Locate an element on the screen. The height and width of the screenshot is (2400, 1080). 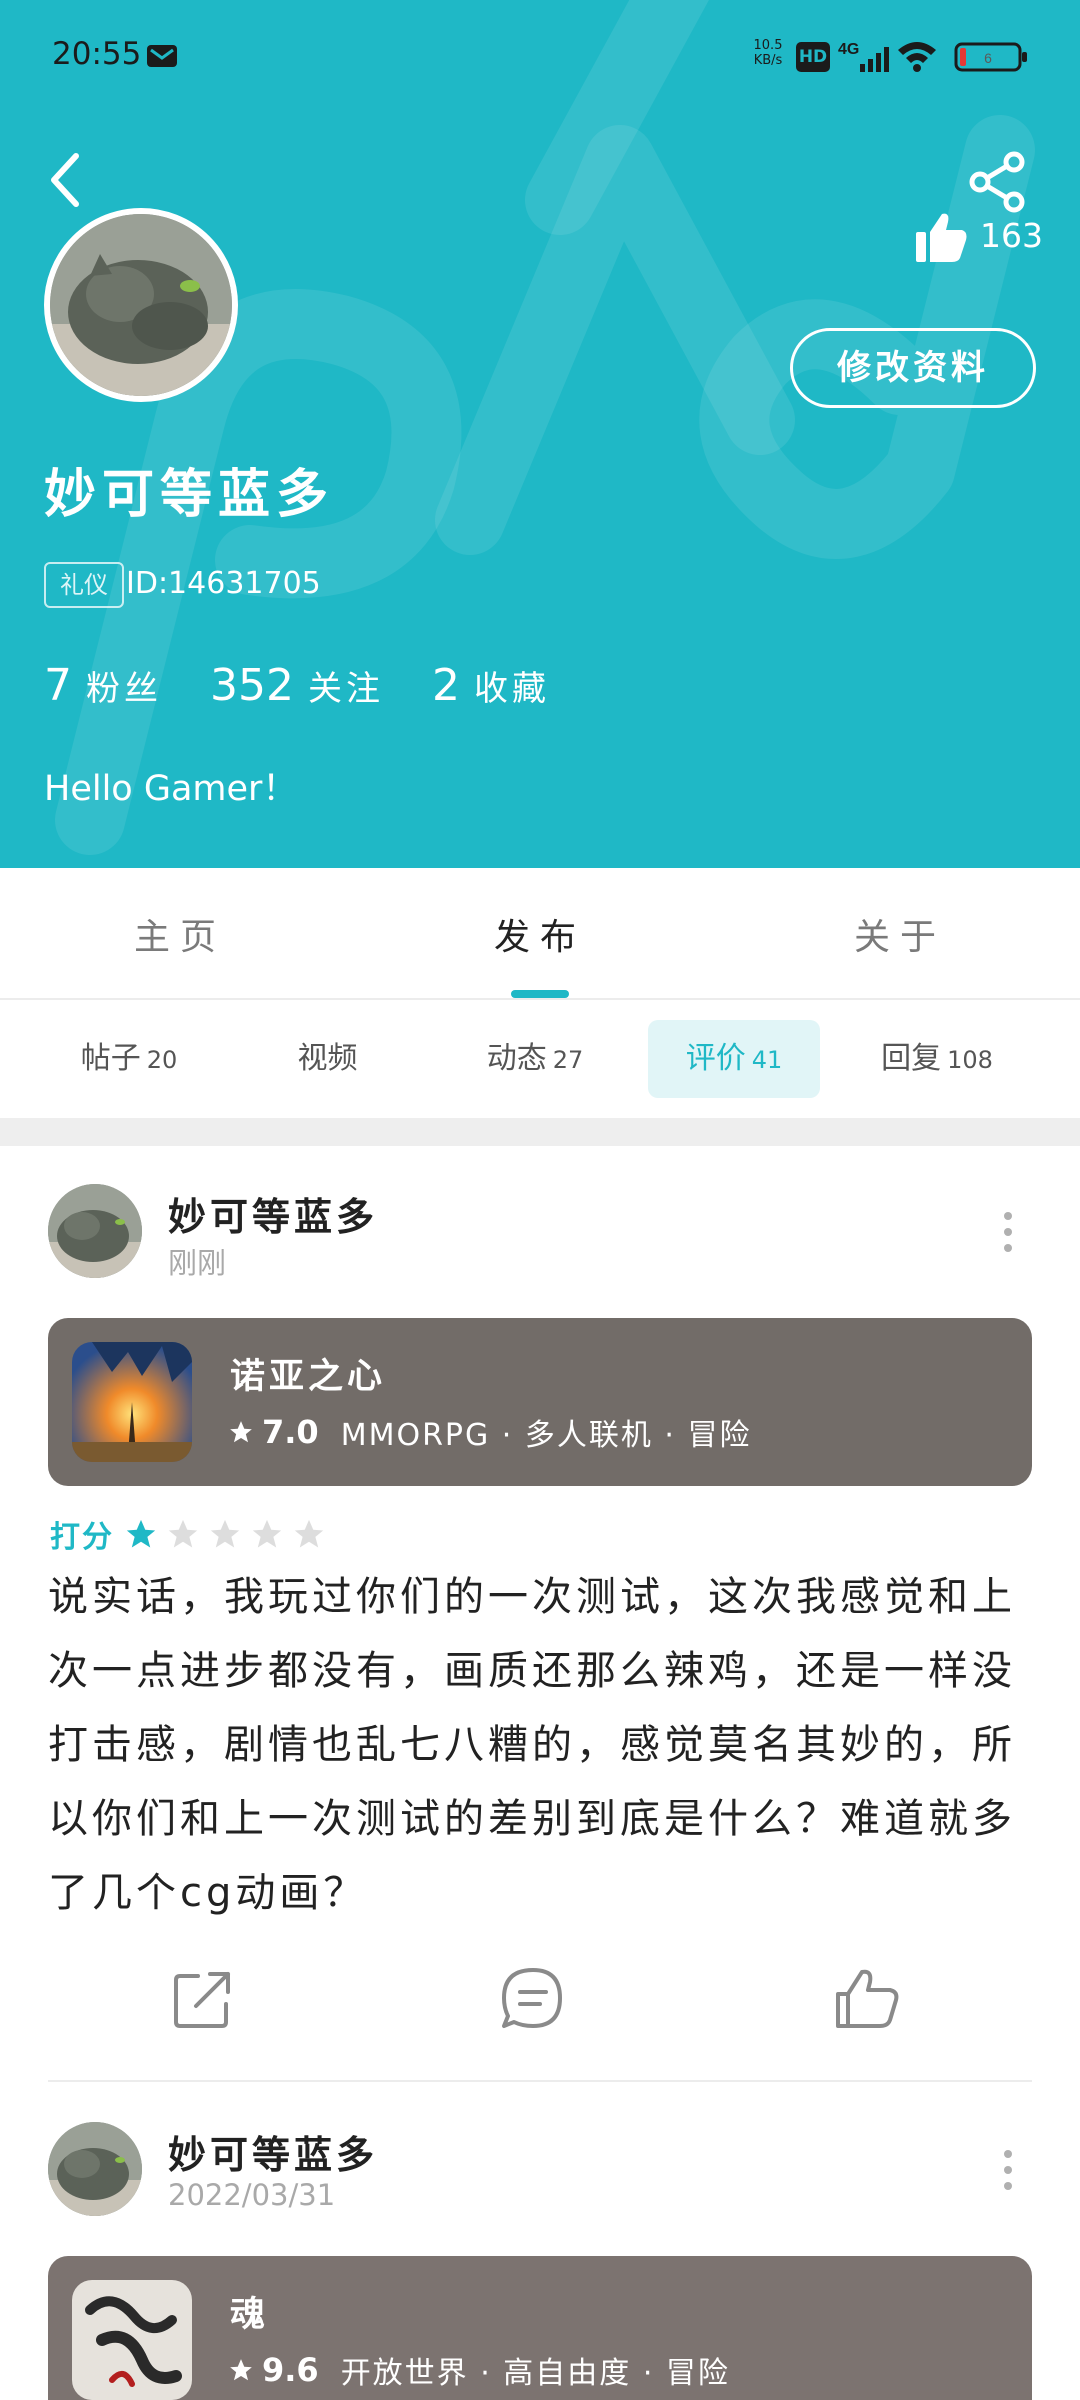
post-time: 2022/03/31 is located at coordinates (252, 2195).